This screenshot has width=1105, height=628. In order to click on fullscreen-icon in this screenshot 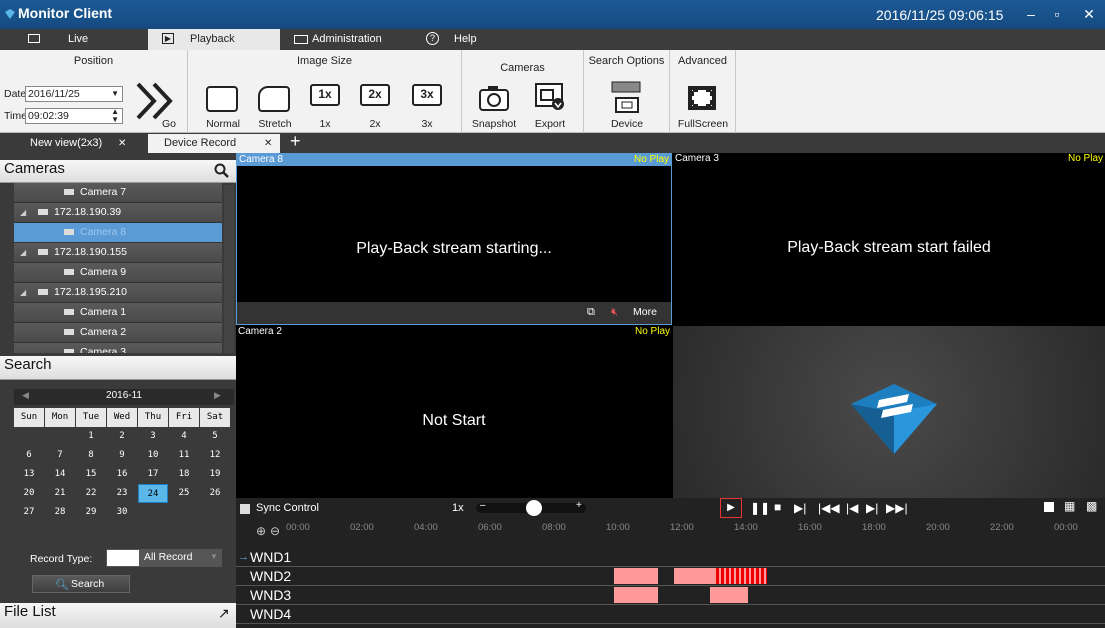, I will do `click(702, 98)`.